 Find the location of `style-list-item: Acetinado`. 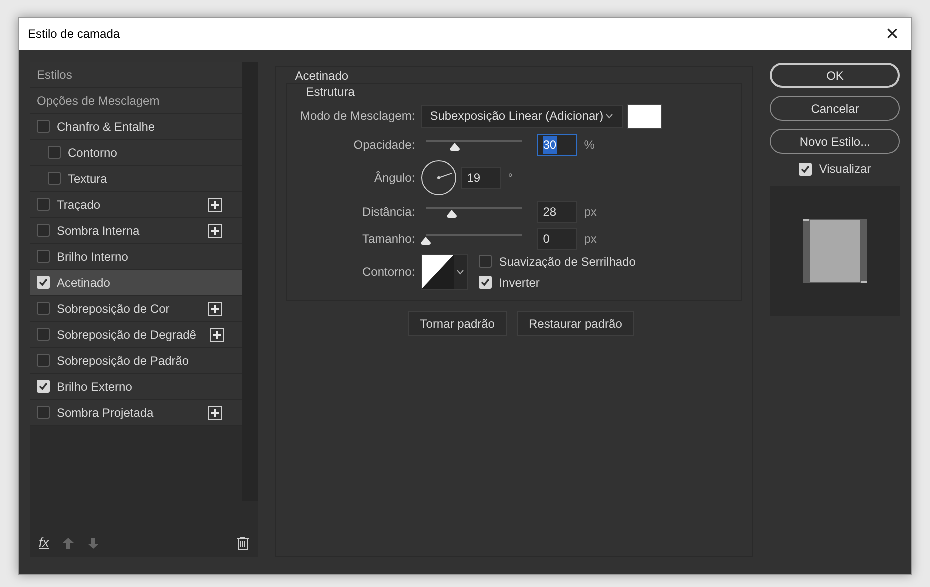

style-list-item: Acetinado is located at coordinates (136, 283).